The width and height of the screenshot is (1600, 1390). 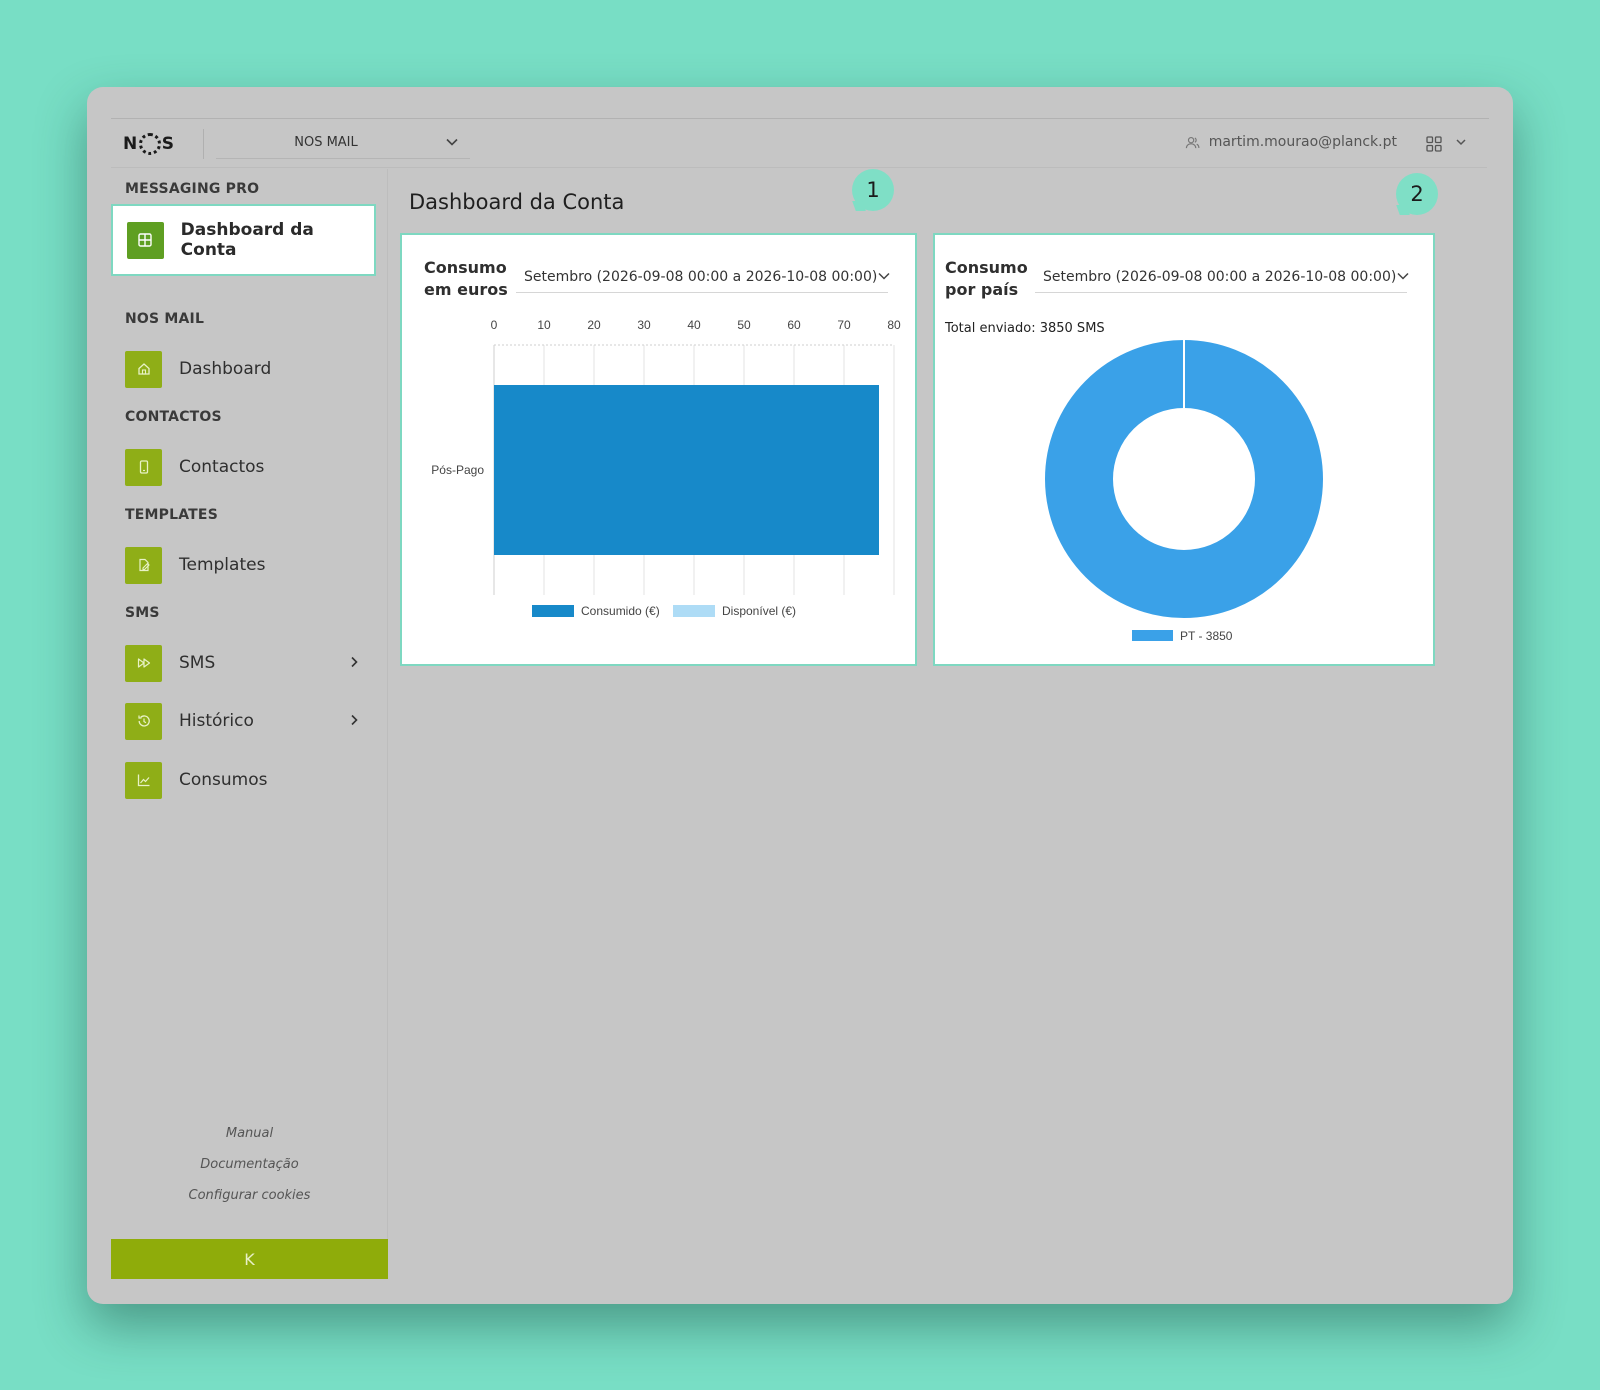 I want to click on y-tick-label: Pós-Pago, so click(x=457, y=470).